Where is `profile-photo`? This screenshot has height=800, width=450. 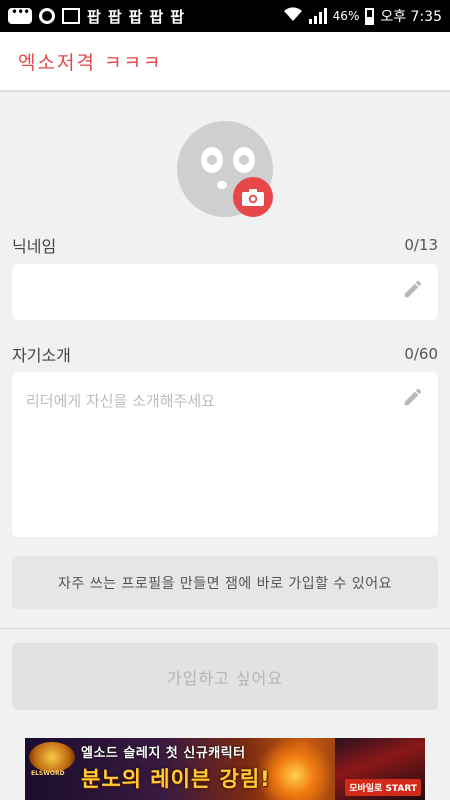
profile-photo is located at coordinates (225, 169).